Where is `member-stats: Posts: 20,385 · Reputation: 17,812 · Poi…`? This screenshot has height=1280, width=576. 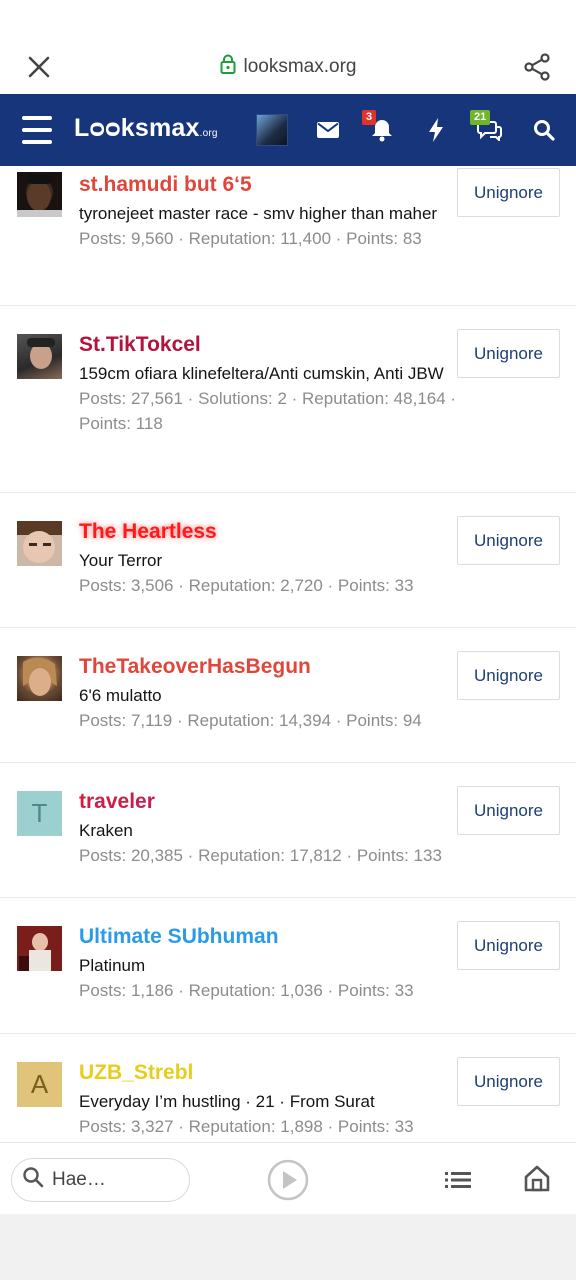 member-stats: Posts: 20,385 · Reputation: 17,812 · Poi… is located at coordinates (260, 855).